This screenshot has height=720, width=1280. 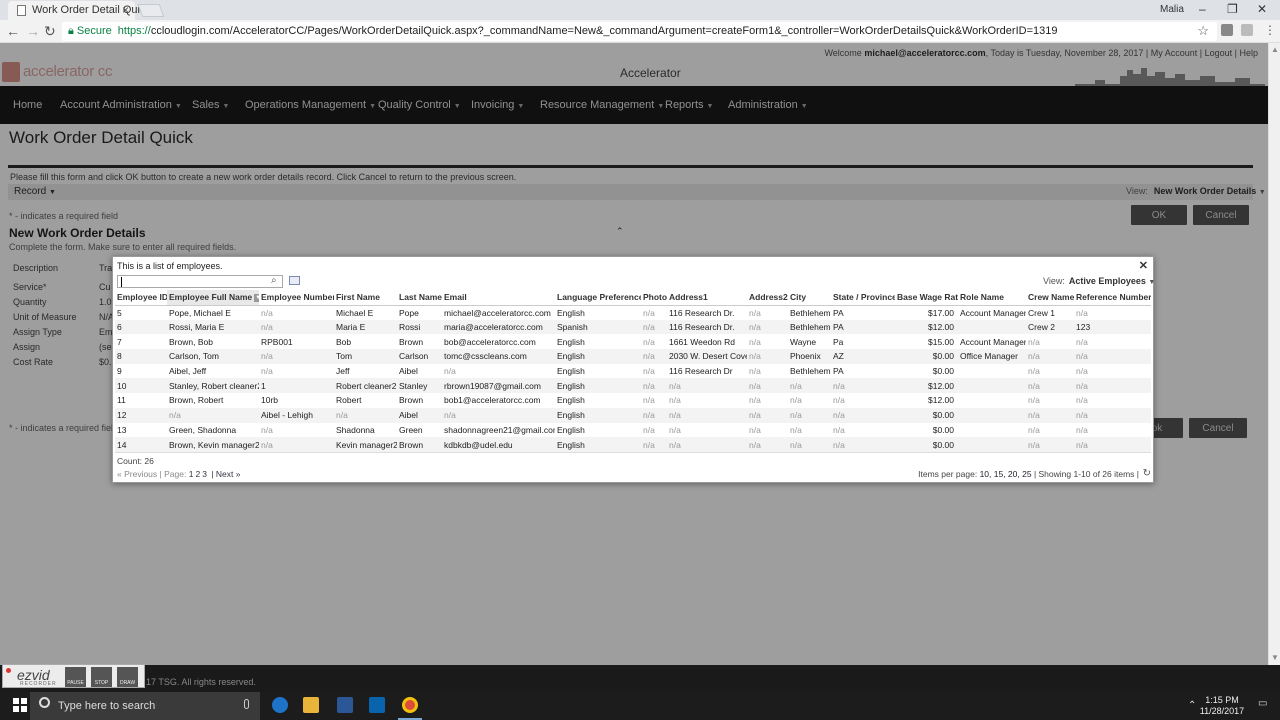 What do you see at coordinates (1274, 354) in the screenshot?
I see `page-scrollbar: ▲ ▼` at bounding box center [1274, 354].